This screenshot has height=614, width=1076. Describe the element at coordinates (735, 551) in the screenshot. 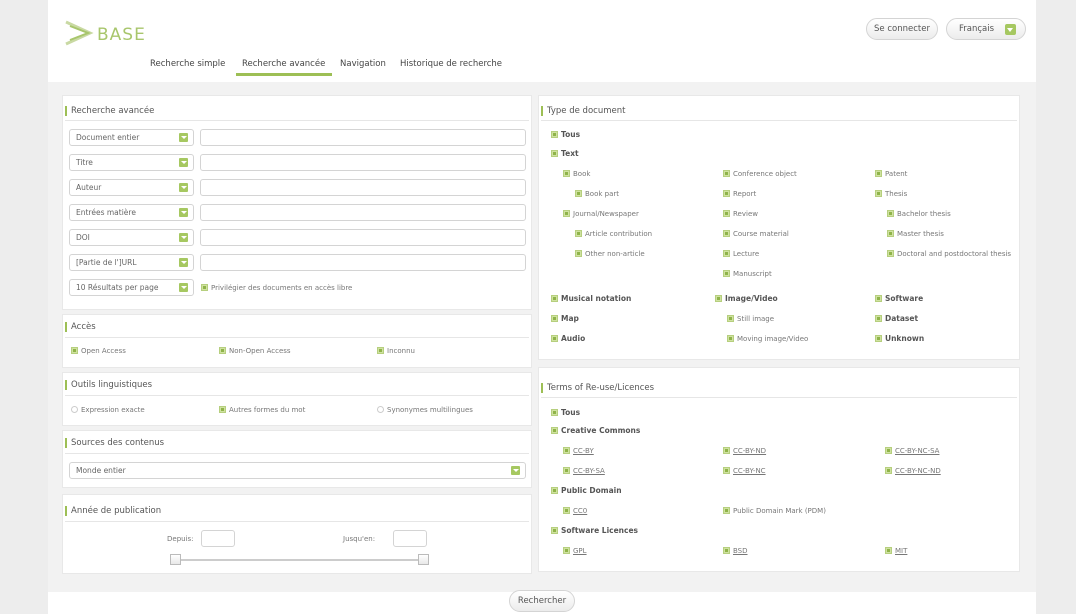

I see `licence-bsd-checkbox: BSD` at that location.